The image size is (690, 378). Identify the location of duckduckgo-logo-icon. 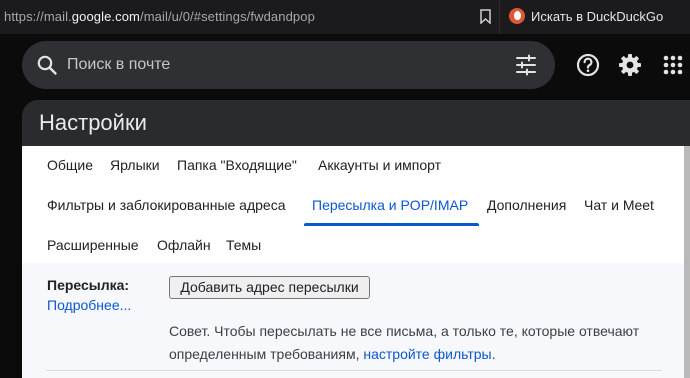
(517, 16).